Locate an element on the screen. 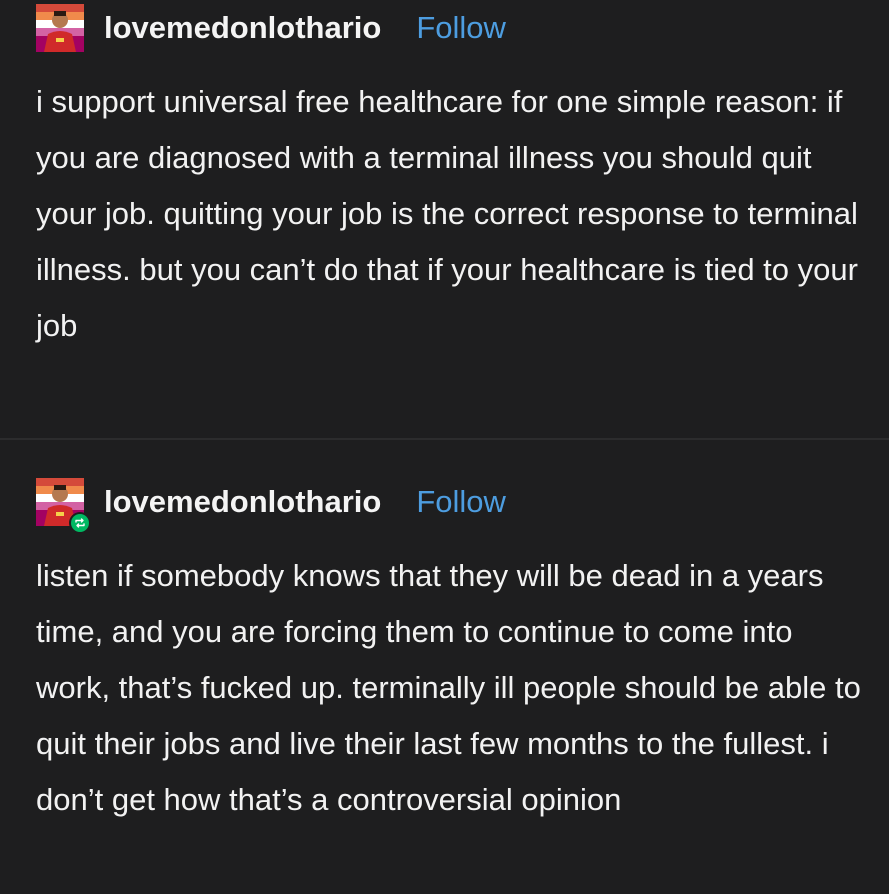 The height and width of the screenshot is (894, 889). avatar-image-icon is located at coordinates (60, 28).